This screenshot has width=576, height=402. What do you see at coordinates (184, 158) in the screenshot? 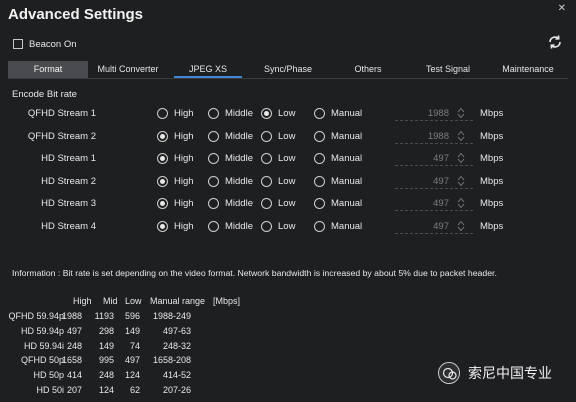
I see `radio-label: High` at bounding box center [184, 158].